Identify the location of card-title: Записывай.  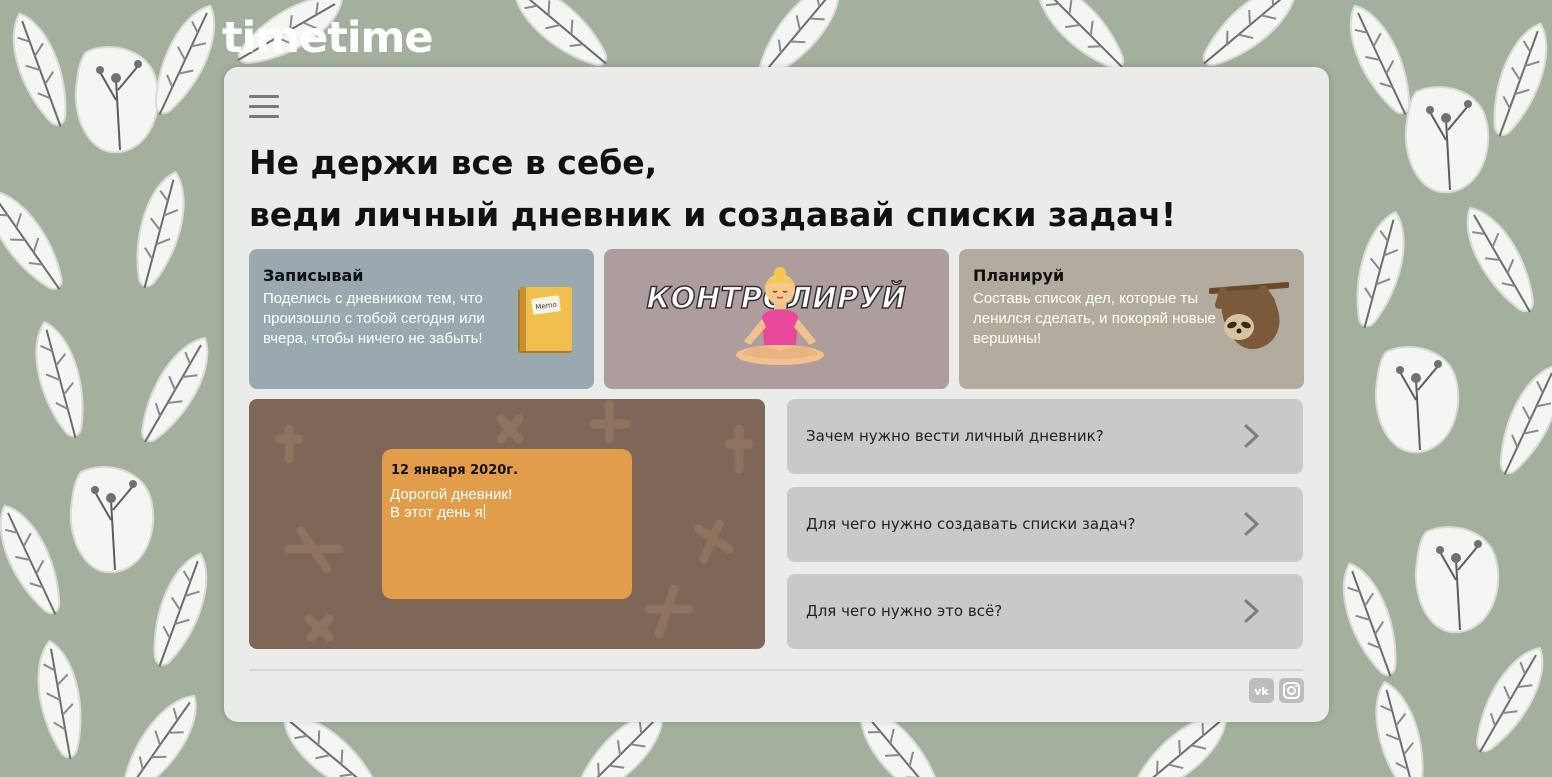
(313, 275).